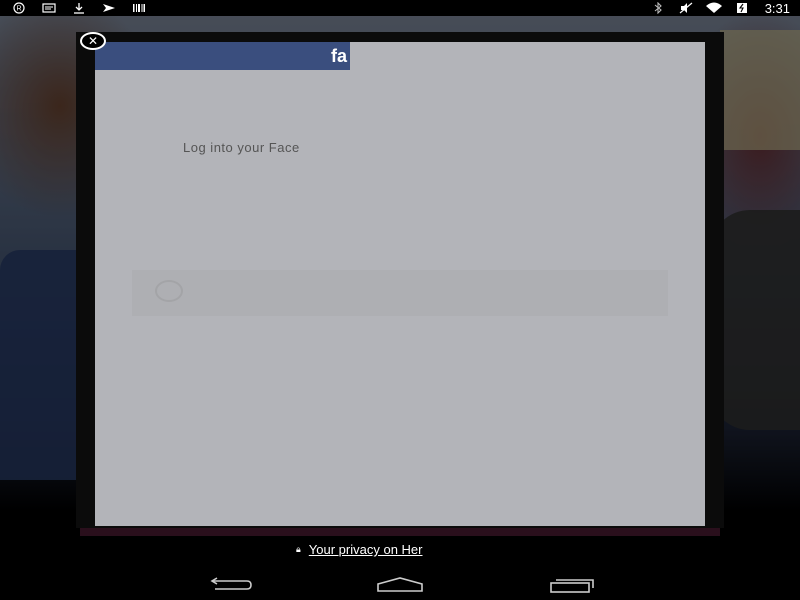 Image resolution: width=800 pixels, height=600 pixels. I want to click on privacy-link: Your privacy on Her, so click(366, 549).